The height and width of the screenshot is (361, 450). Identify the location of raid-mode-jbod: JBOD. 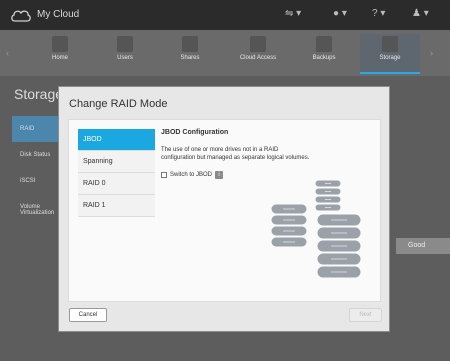
(116, 140).